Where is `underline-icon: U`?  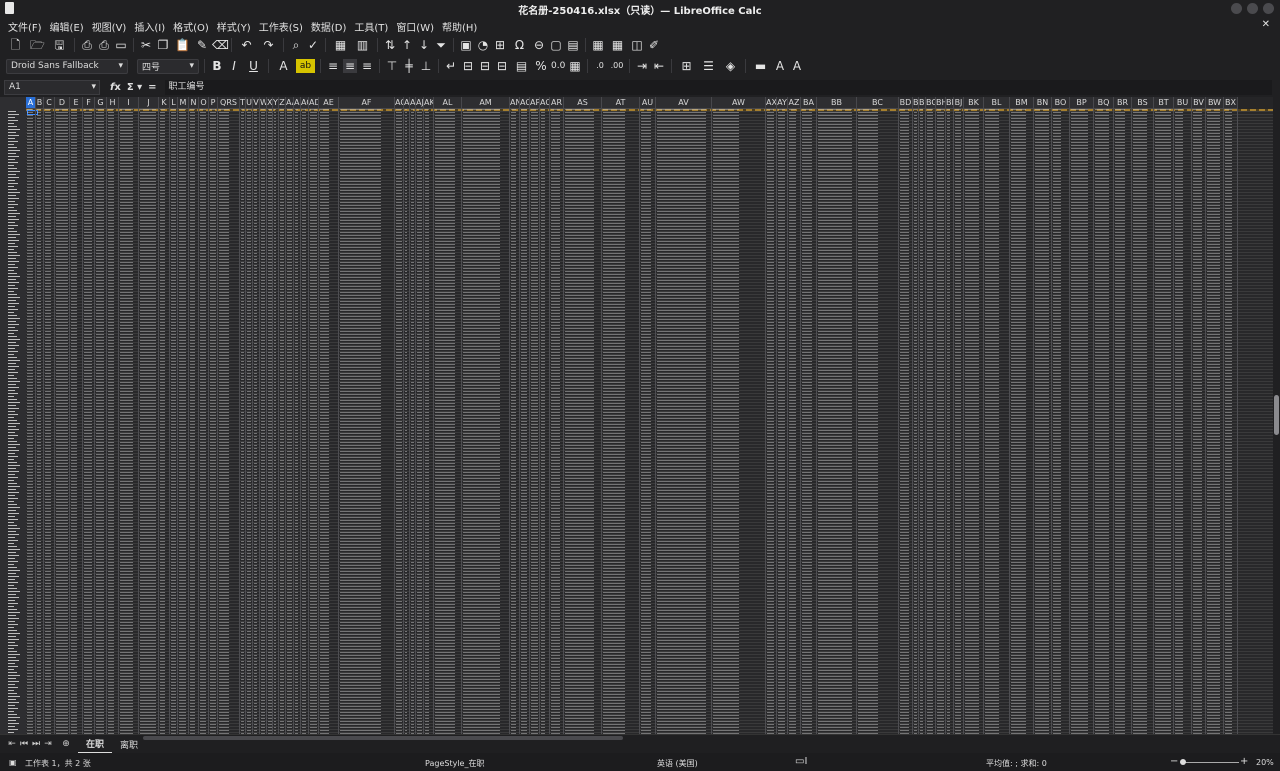 underline-icon: U is located at coordinates (253, 66).